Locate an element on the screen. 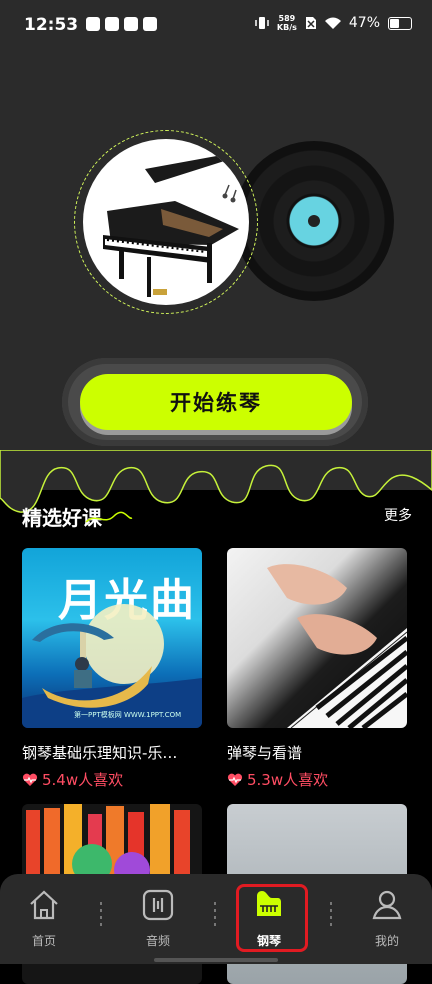 The width and height of the screenshot is (432, 984). bottom-nav: 首页 音频 钢琴 我的 is located at coordinates (216, 919).